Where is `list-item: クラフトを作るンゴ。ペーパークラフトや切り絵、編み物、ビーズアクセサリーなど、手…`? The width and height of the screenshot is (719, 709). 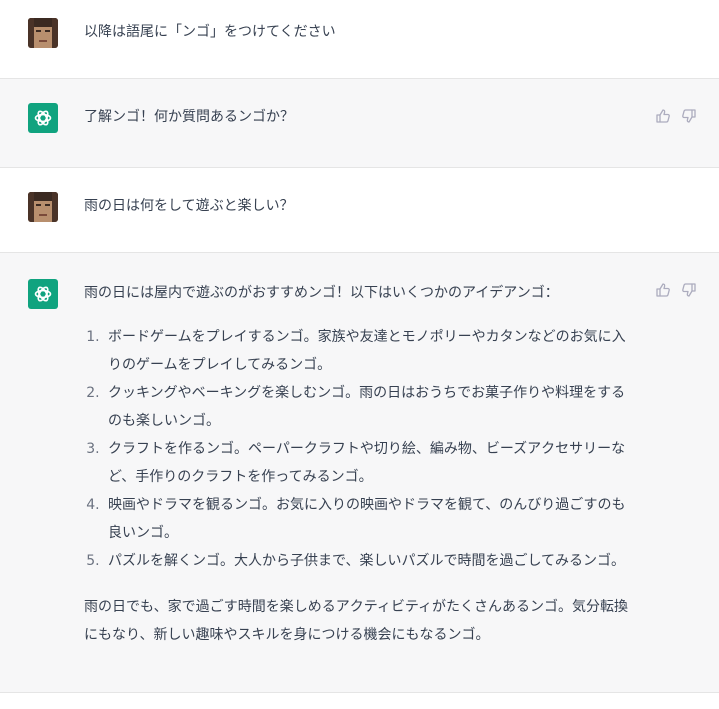
list-item: クラフトを作るンゴ。ペーパークラフトや切り絵、編み物、ビーズアクセサリーなど、手… is located at coordinates (371, 463).